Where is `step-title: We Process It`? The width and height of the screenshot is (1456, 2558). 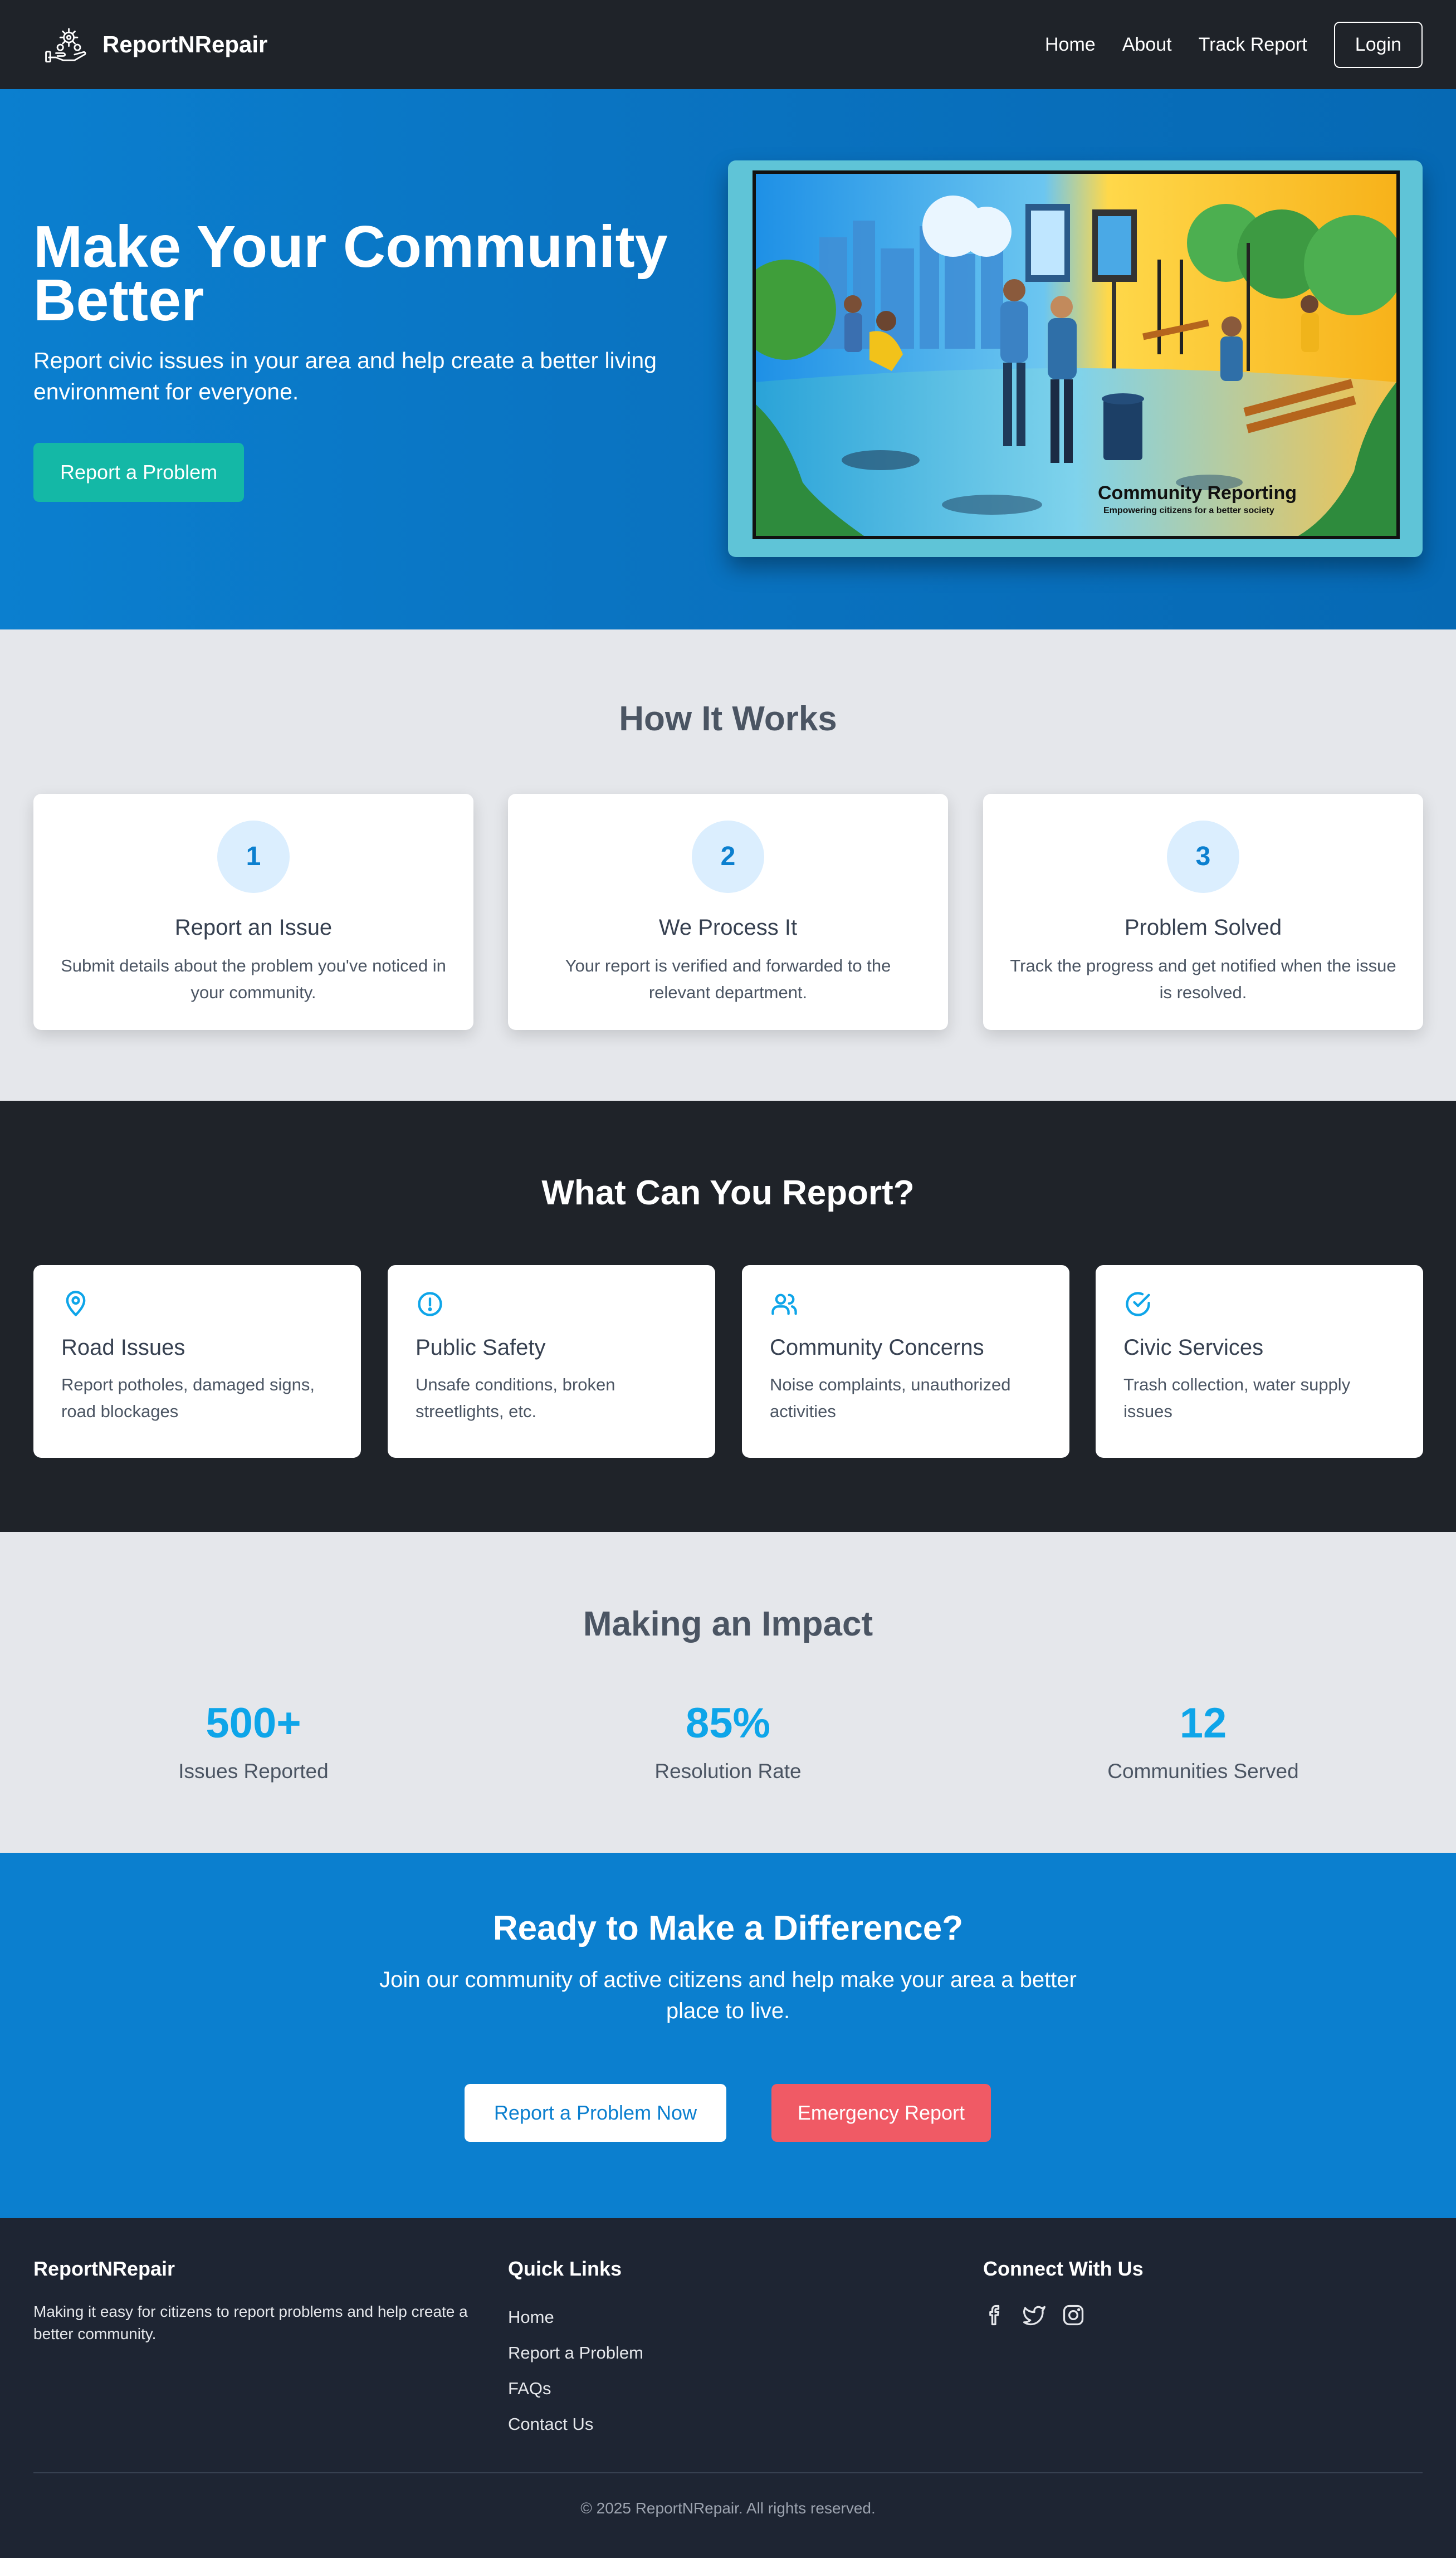
step-title: We Process It is located at coordinates (728, 927).